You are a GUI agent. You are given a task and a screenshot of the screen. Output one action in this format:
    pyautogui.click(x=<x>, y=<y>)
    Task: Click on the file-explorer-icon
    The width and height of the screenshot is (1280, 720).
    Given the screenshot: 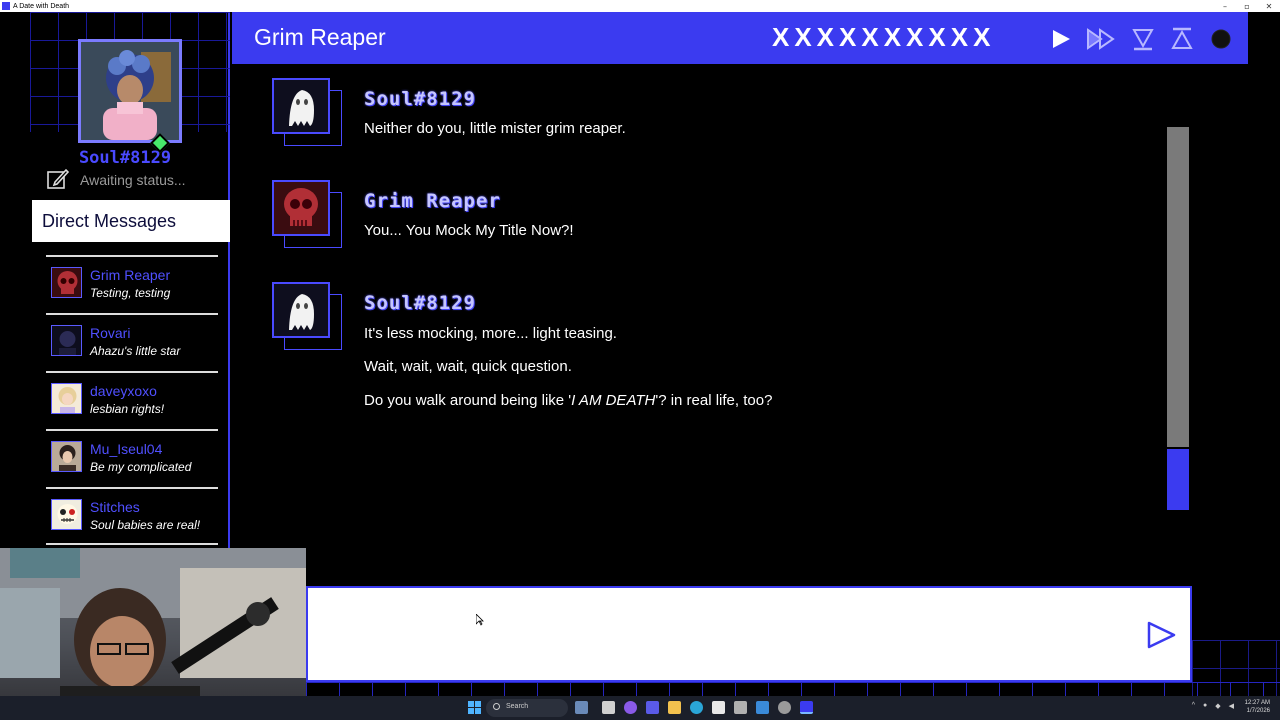 What is the action you would take?
    pyautogui.click(x=674, y=707)
    